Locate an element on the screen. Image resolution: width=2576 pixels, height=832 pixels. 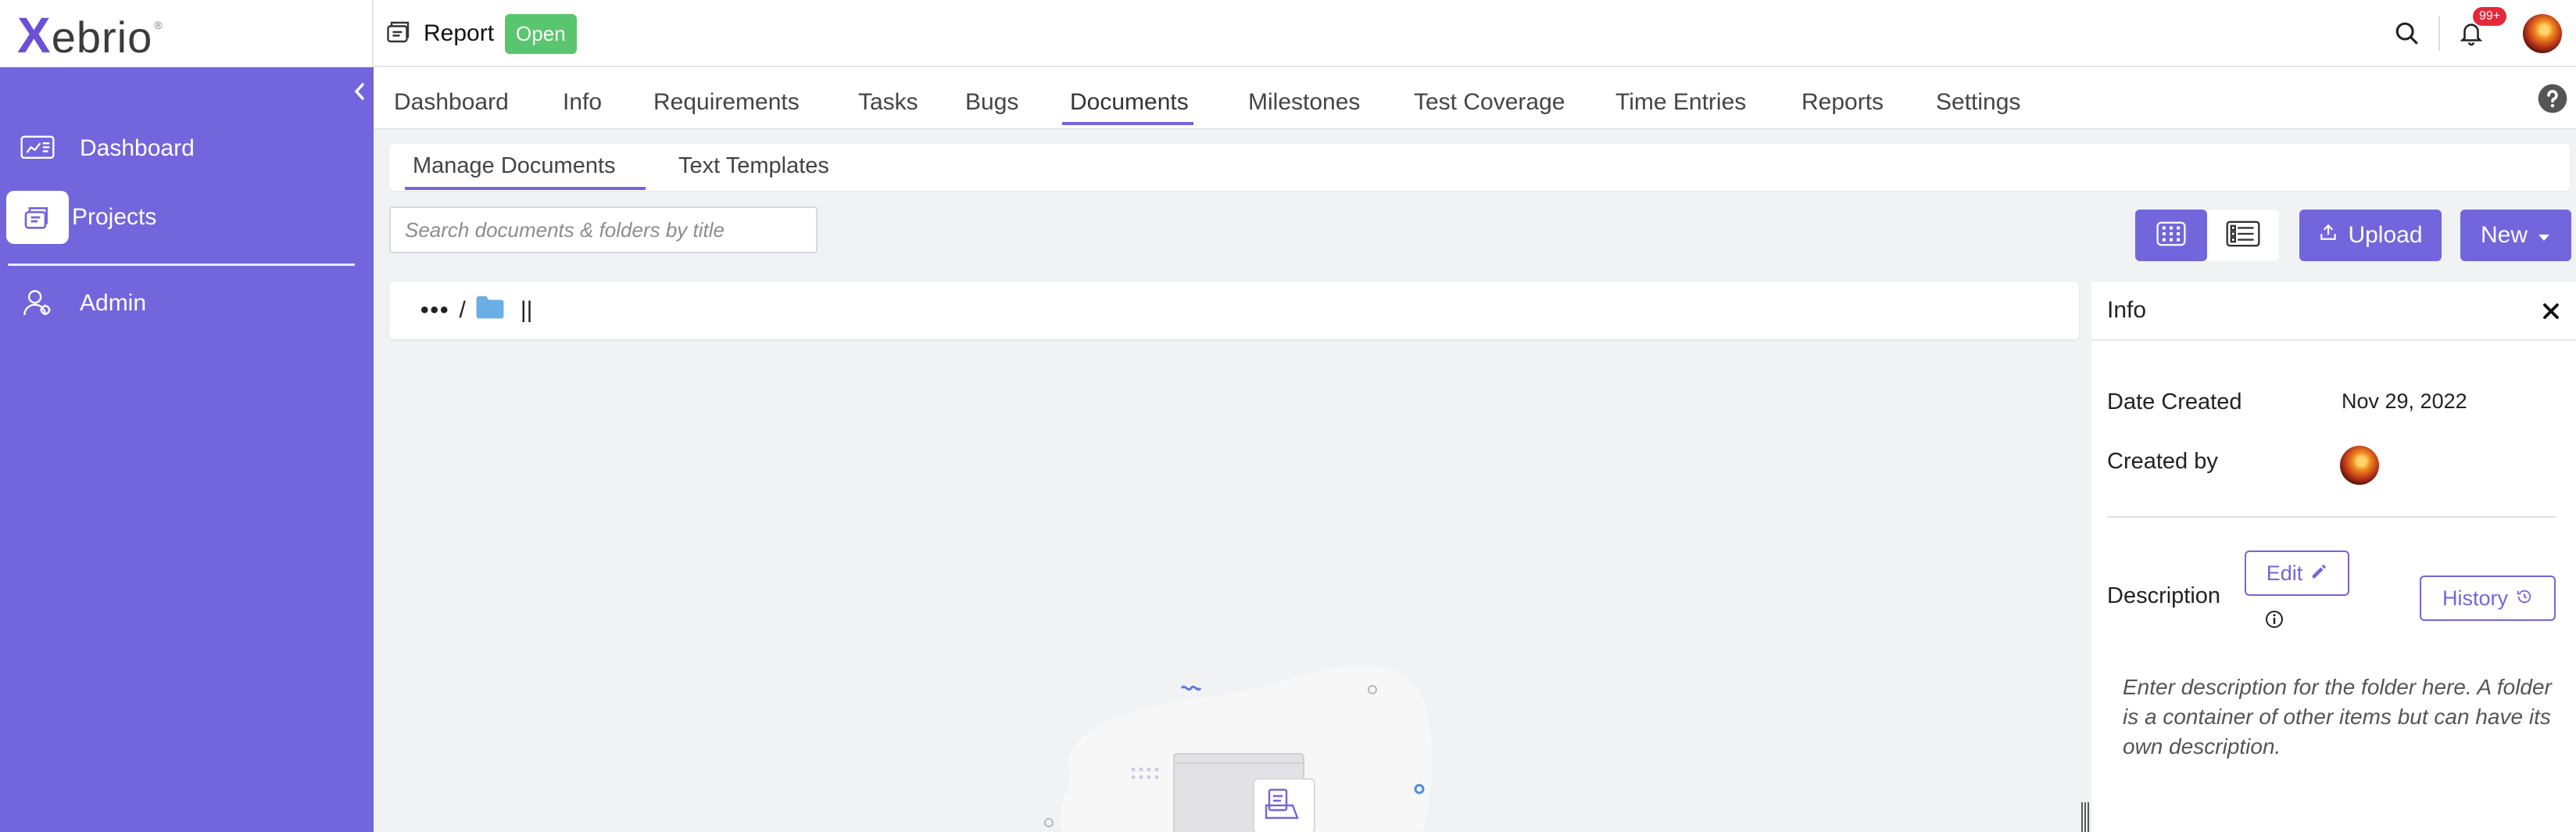
tab-dashboard: Dashboard is located at coordinates (451, 102).